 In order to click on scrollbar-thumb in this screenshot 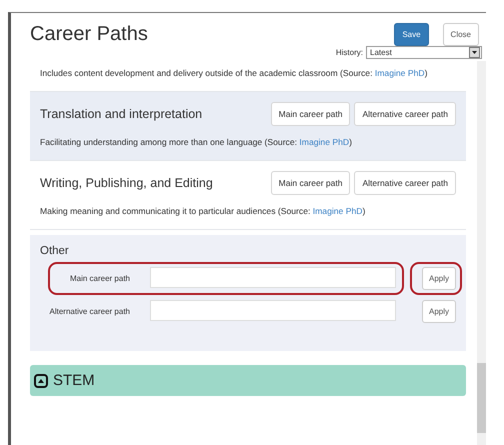, I will do `click(481, 398)`.